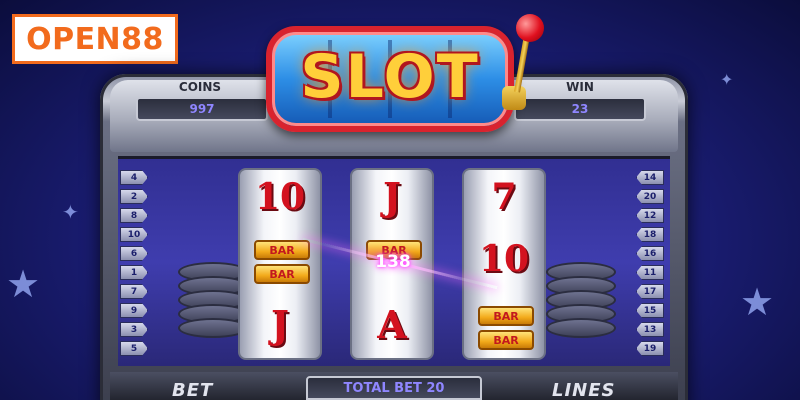 Image resolution: width=800 pixels, height=400 pixels. I want to click on payline-tag: 1, so click(134, 272).